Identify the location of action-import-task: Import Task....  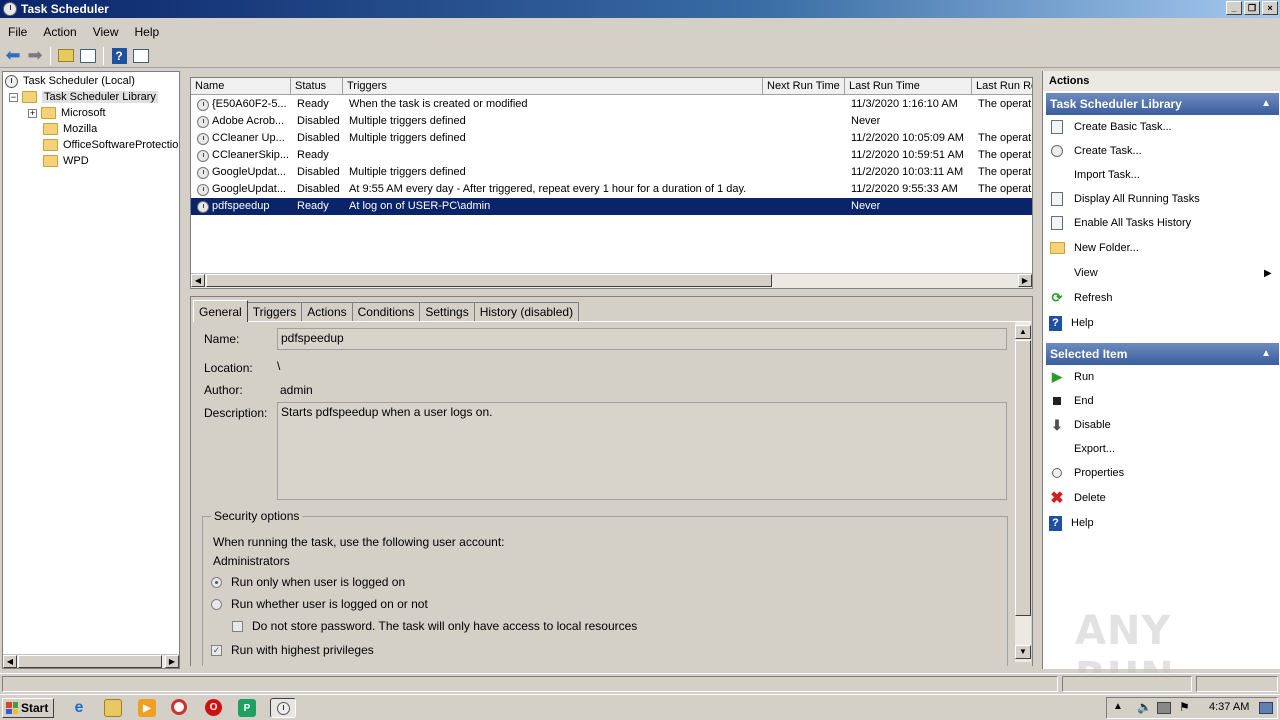
(1107, 175).